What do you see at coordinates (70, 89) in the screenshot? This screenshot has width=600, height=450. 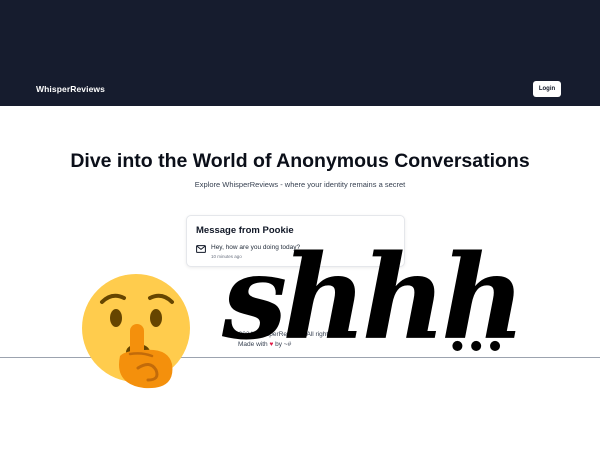 I see `brand-logo-text: WhisperReviews` at bounding box center [70, 89].